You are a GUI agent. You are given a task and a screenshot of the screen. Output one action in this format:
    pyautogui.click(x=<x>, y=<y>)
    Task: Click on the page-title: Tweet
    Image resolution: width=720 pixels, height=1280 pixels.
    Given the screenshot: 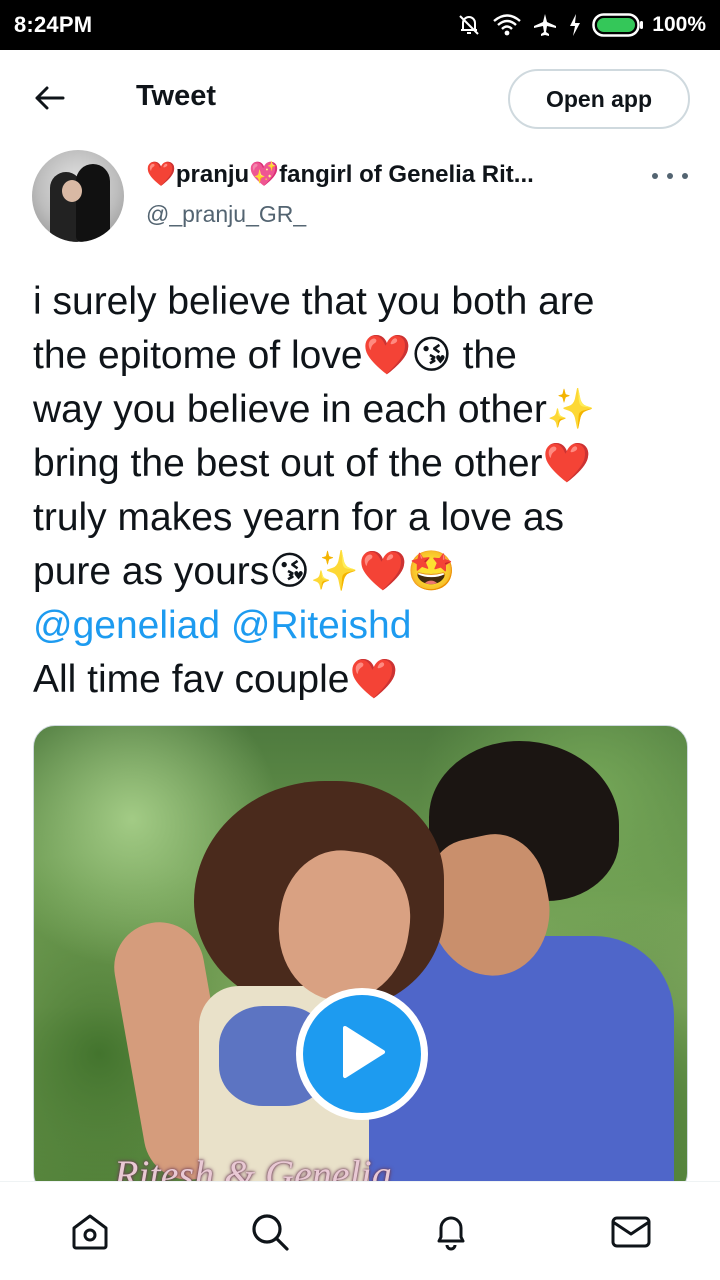 What is the action you would take?
    pyautogui.click(x=176, y=96)
    